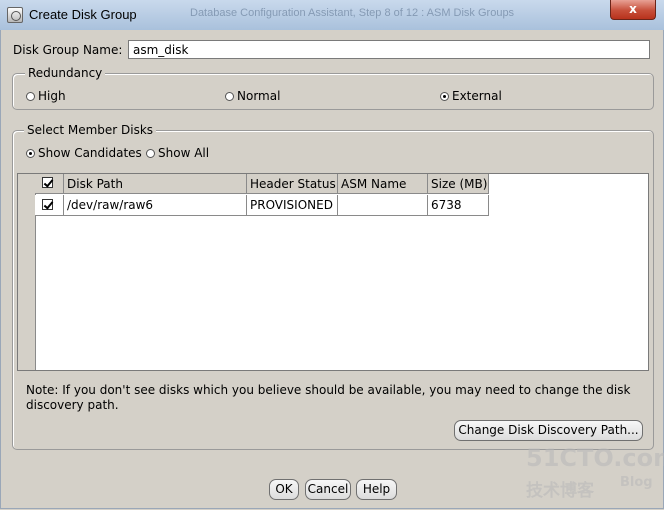 Image resolution: width=664 pixels, height=510 pixels. What do you see at coordinates (595, 458) in the screenshot?
I see `watermark-logo: 51CTO.com` at bounding box center [595, 458].